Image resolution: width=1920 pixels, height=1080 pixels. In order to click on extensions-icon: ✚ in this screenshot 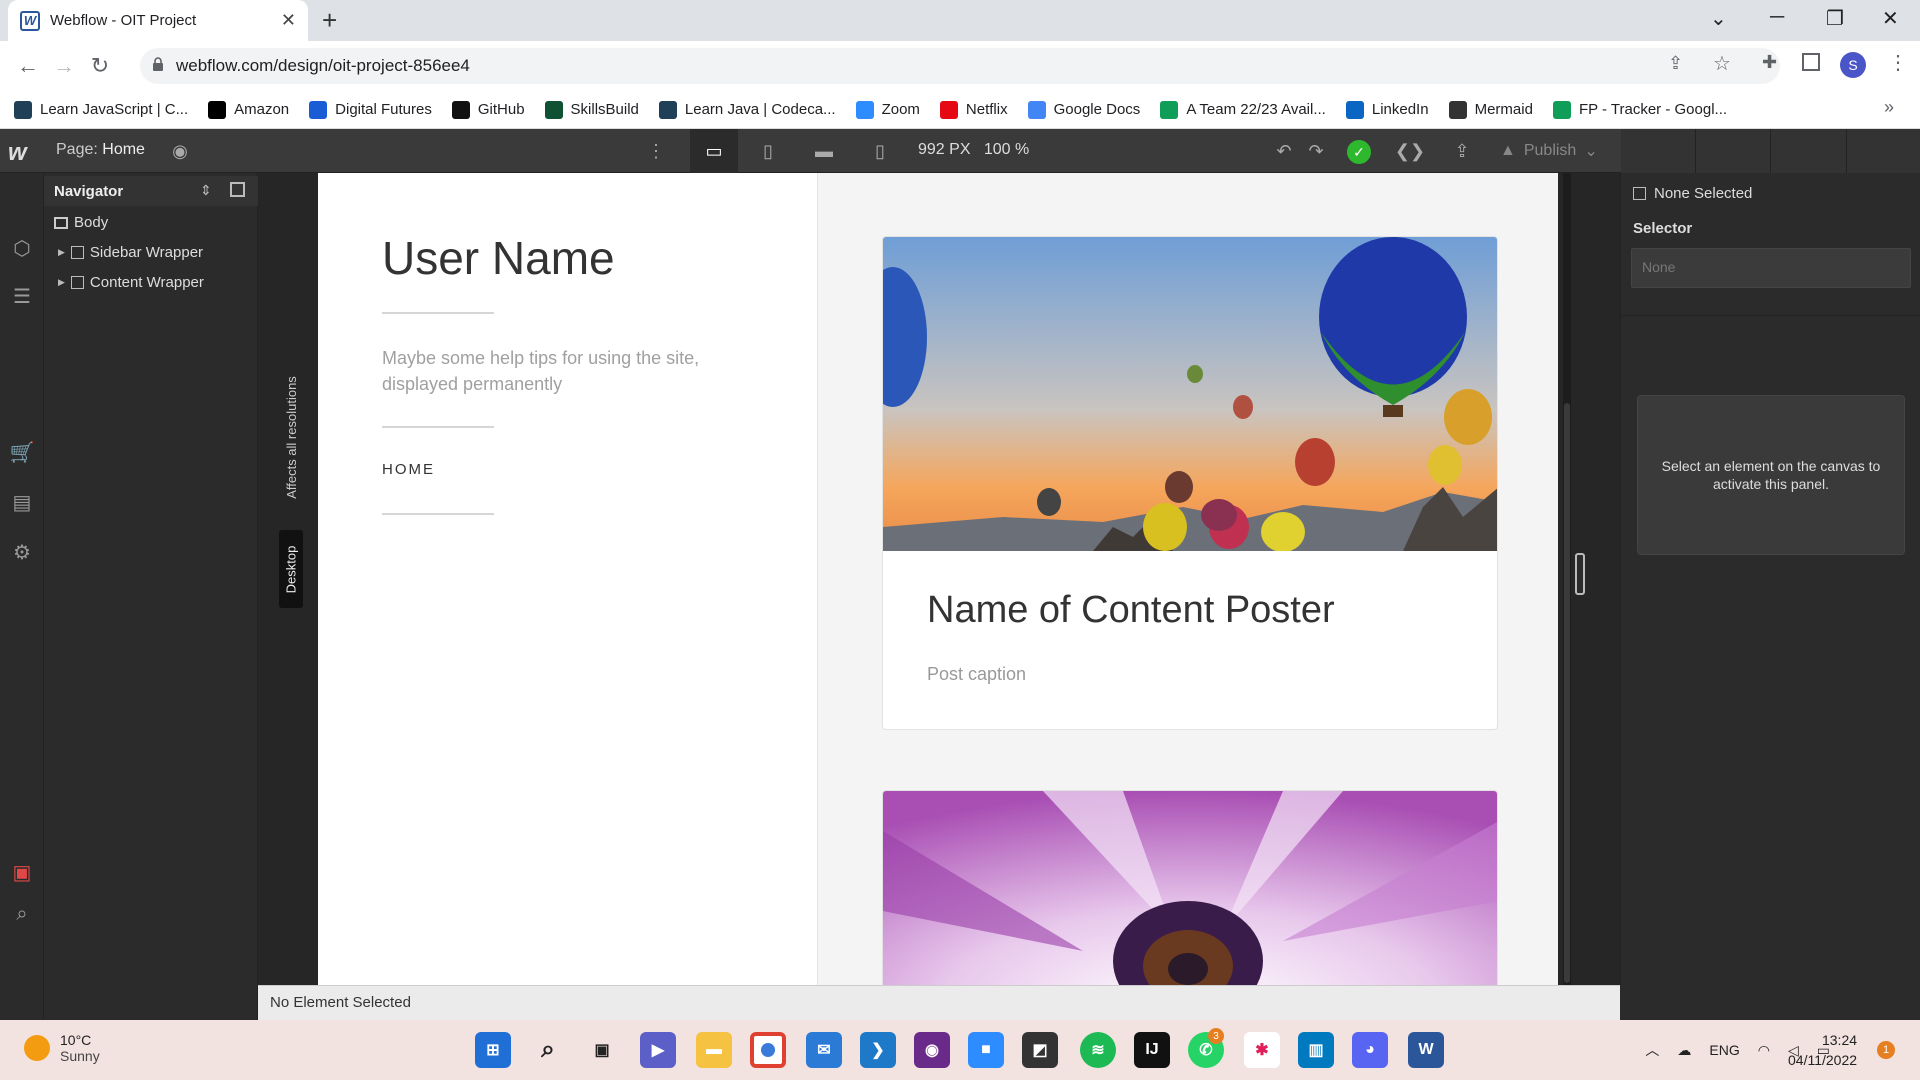, I will do `click(1769, 62)`.